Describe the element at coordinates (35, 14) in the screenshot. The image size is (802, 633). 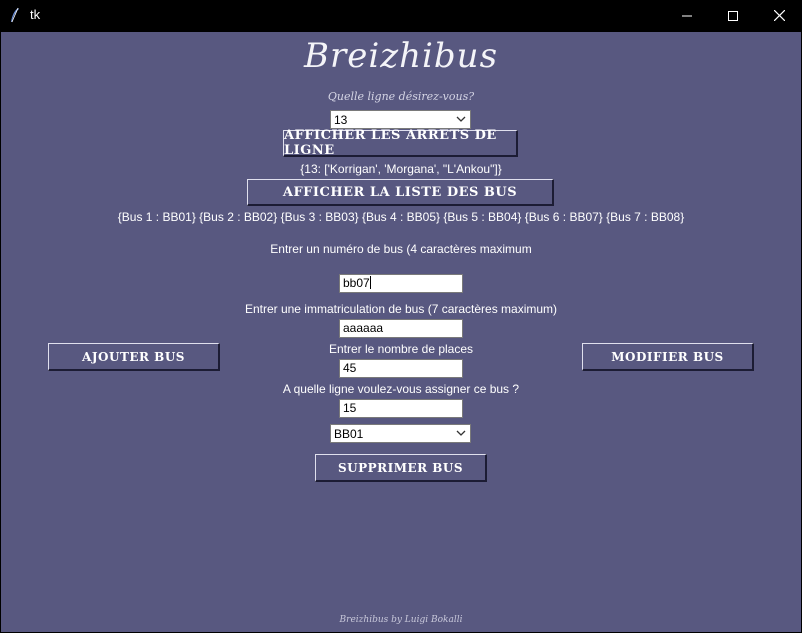
I see `window-title: tk` at that location.